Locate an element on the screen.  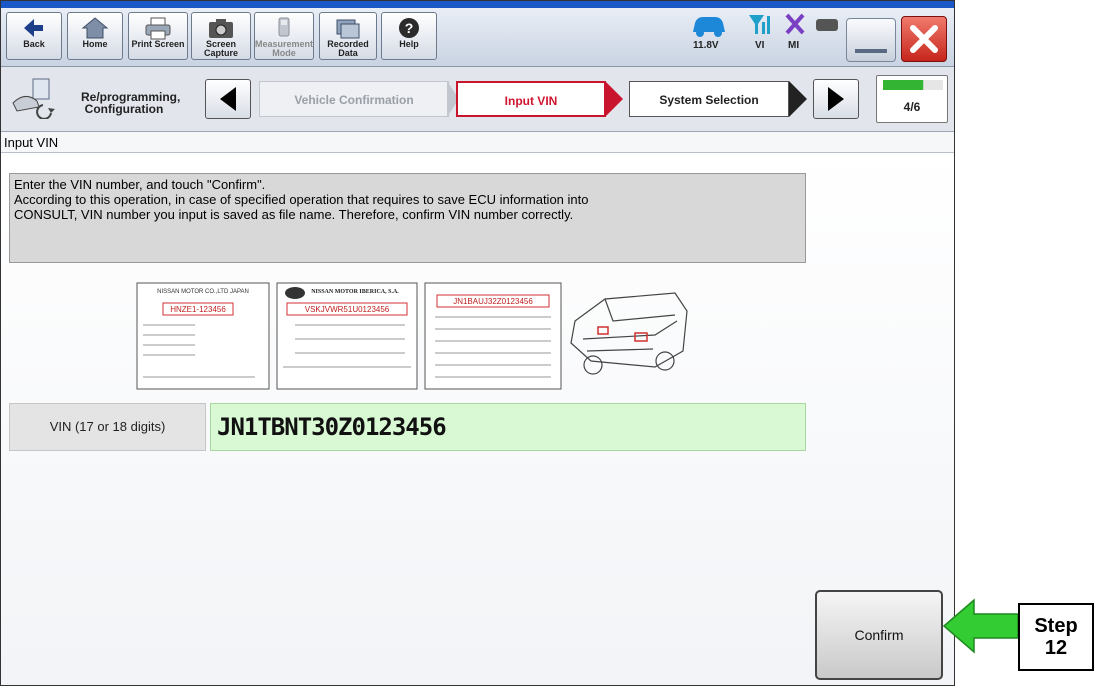
measurement-mode-button: Measurement Mode is located at coordinates (284, 36).